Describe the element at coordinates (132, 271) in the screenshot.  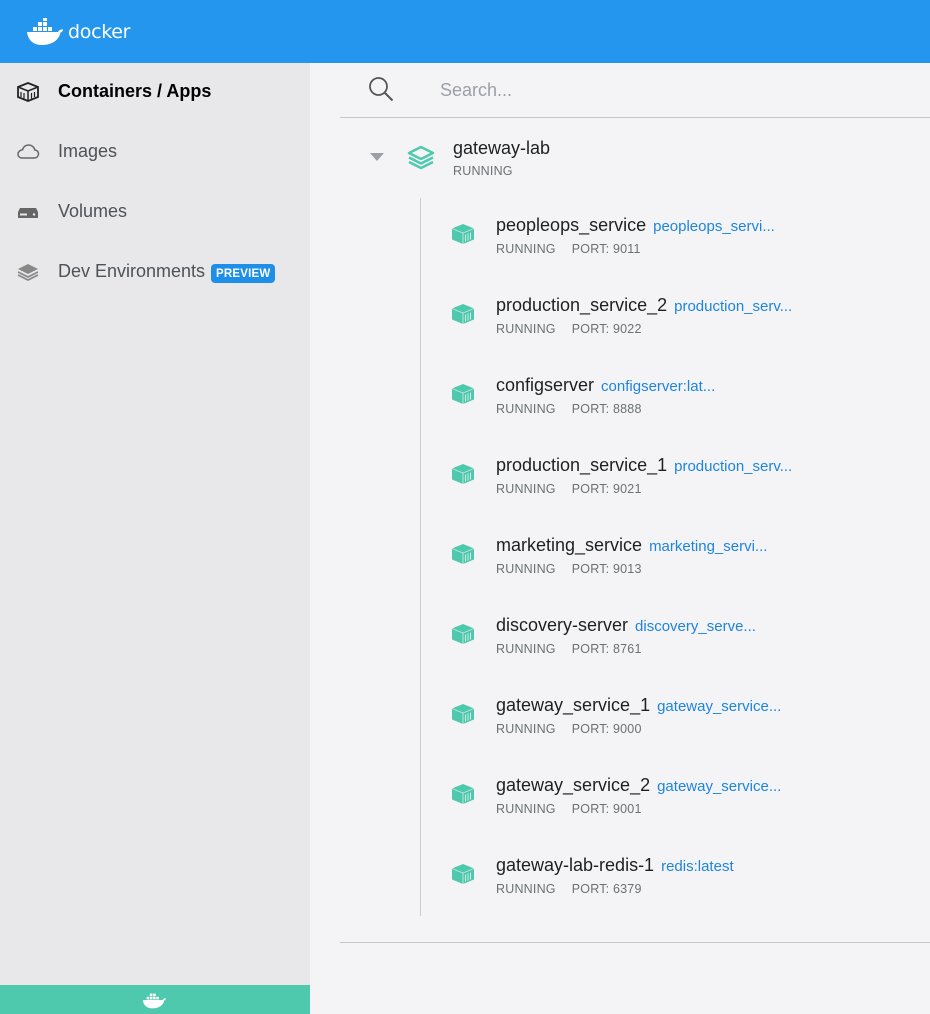
I see `sidebar-item-label: Dev Environments` at that location.